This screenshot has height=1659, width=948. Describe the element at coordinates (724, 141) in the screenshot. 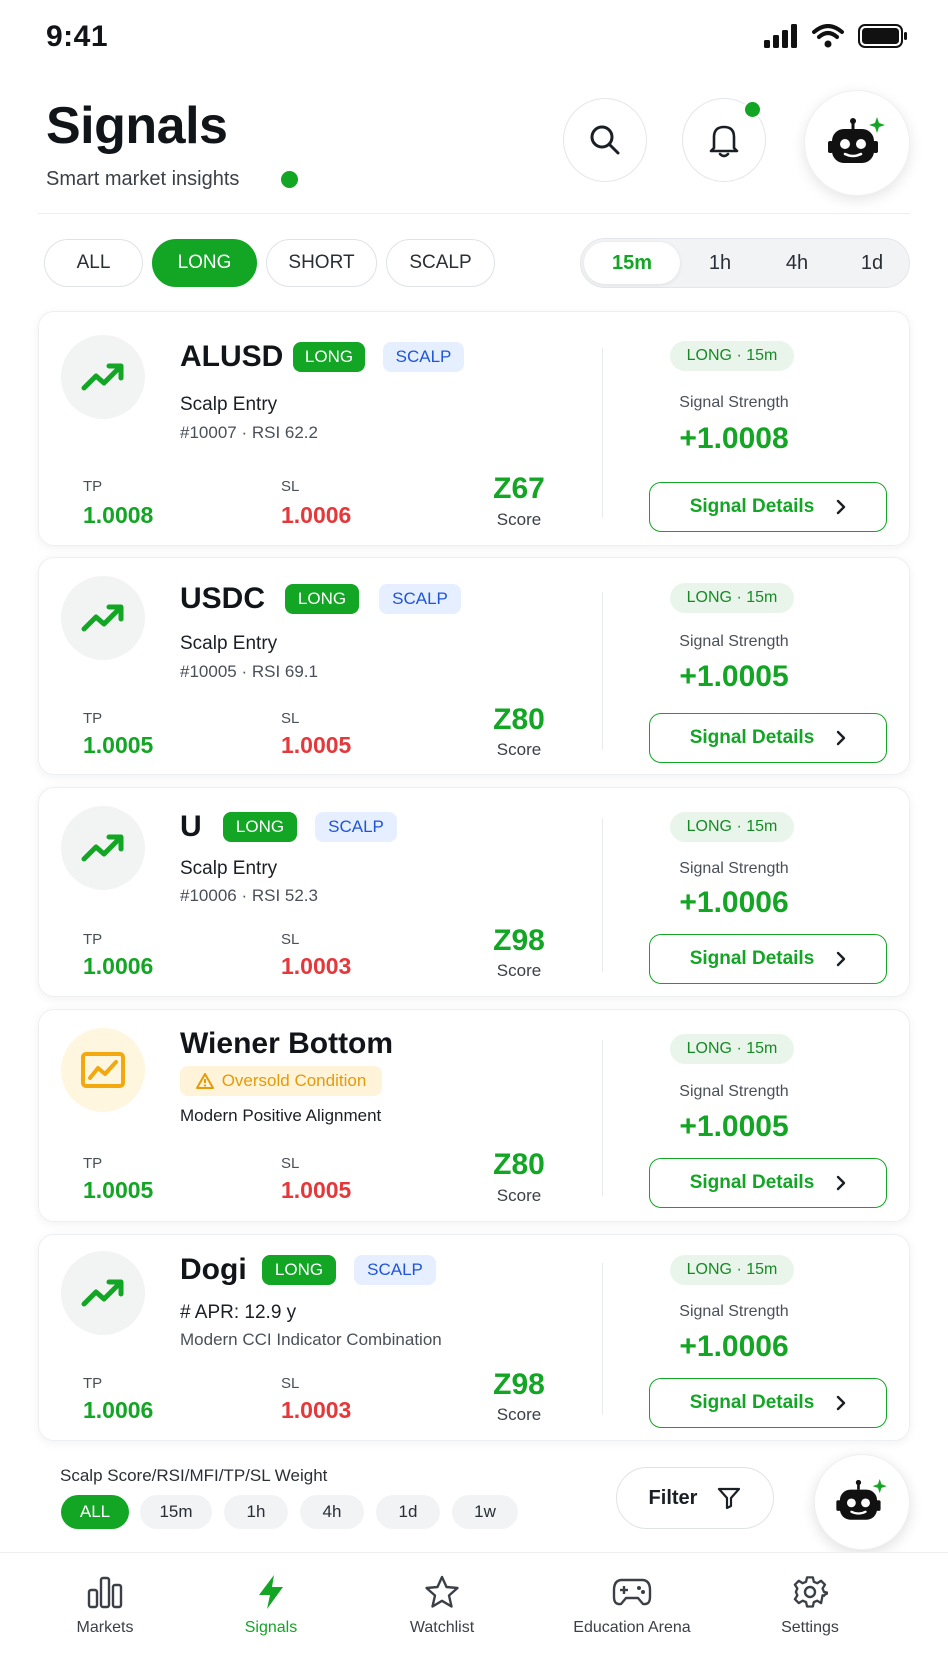

I see `bell-icon` at that location.